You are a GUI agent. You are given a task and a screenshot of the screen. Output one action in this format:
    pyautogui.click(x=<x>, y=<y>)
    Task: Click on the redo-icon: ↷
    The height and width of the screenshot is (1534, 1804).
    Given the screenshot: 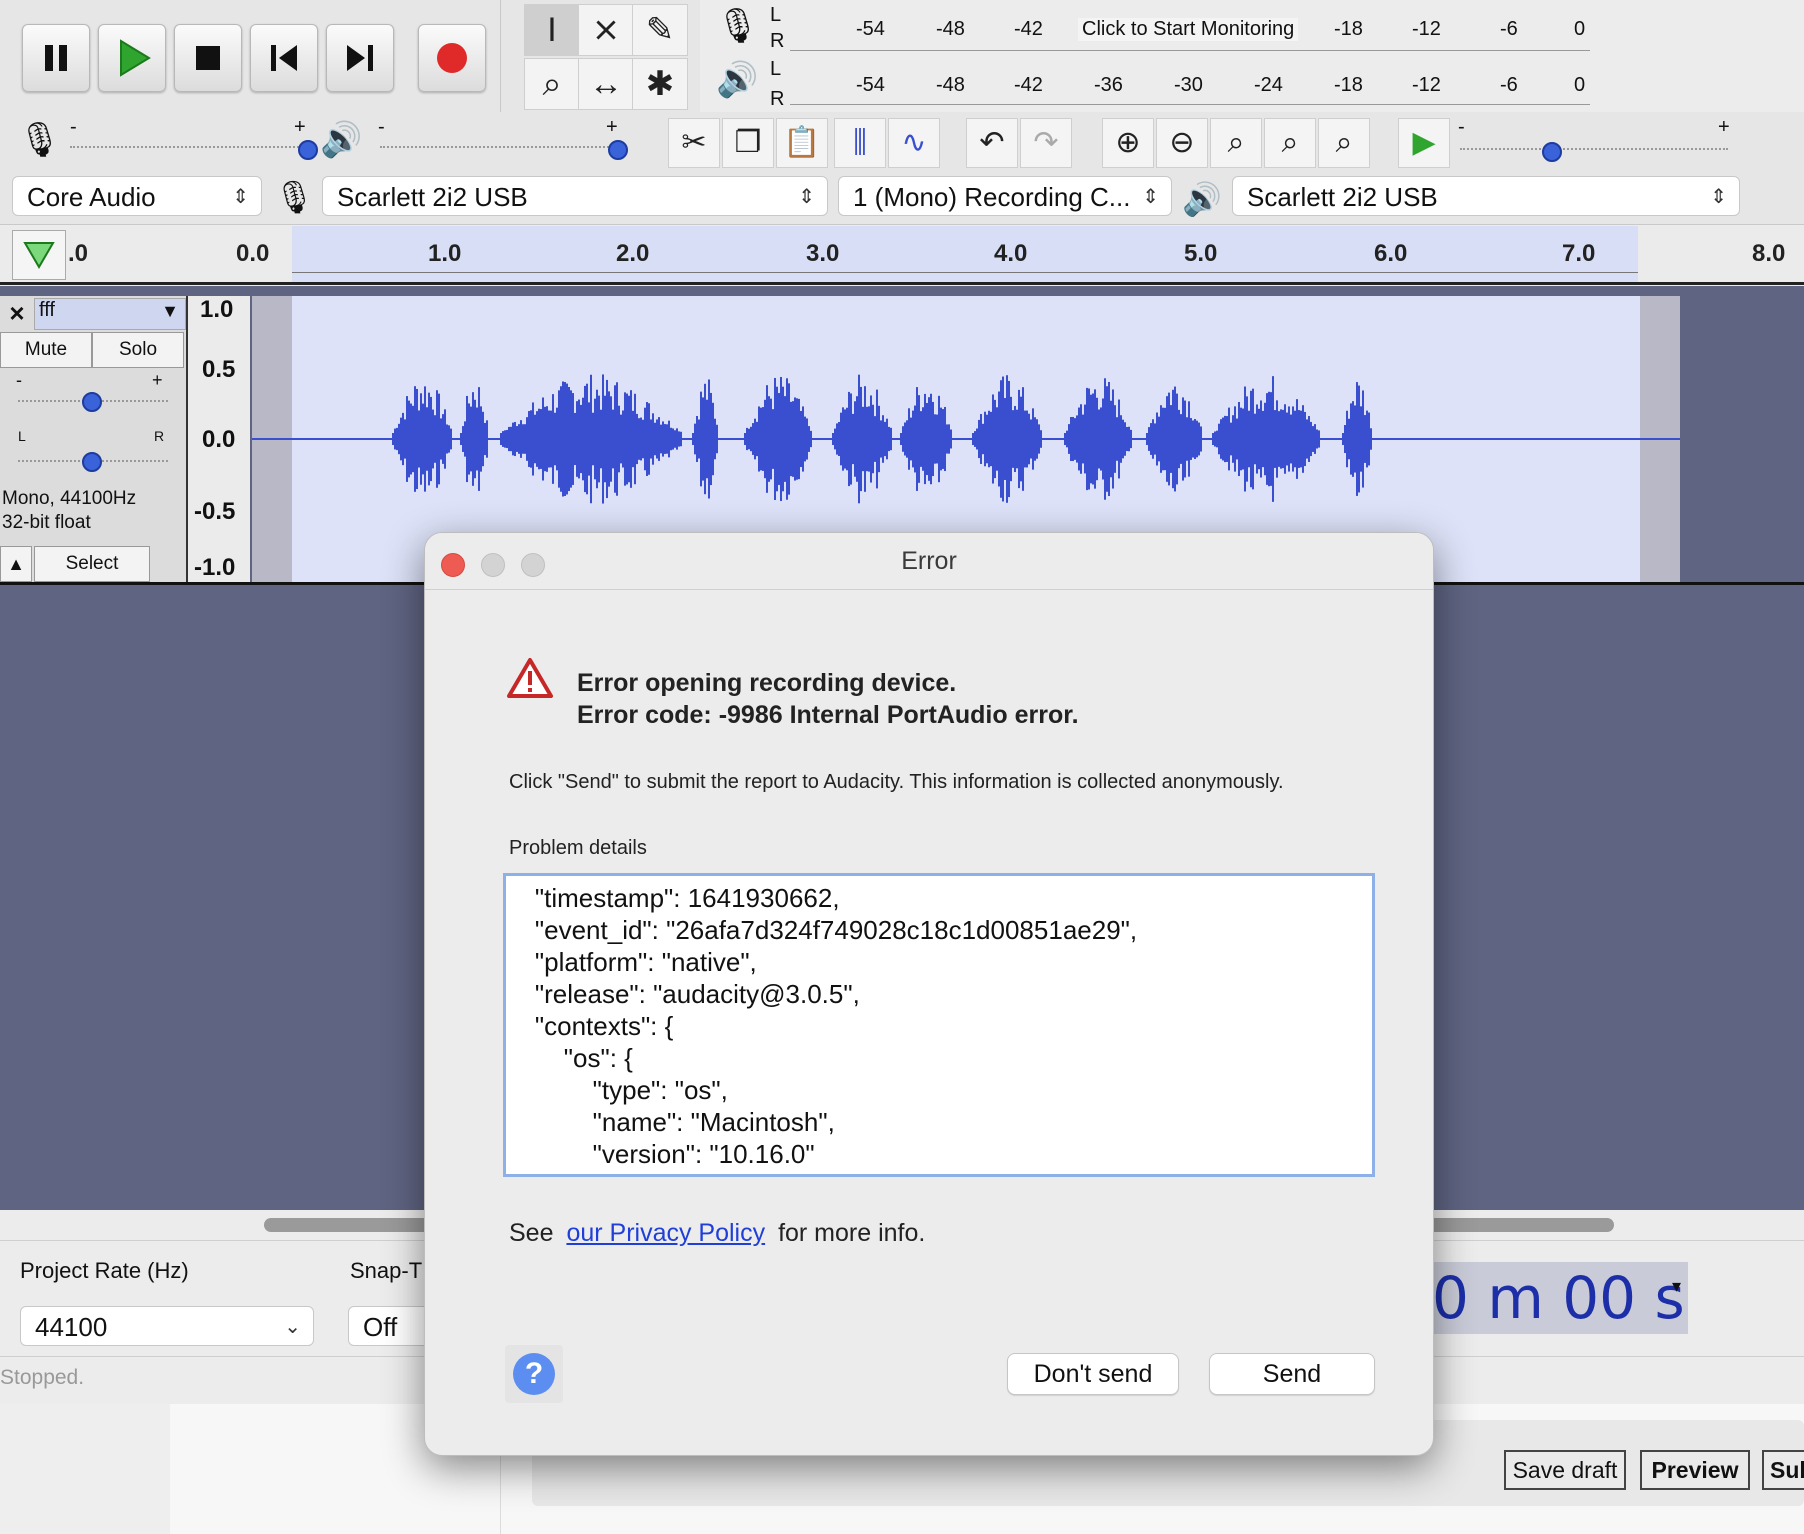 What is the action you would take?
    pyautogui.click(x=1046, y=142)
    